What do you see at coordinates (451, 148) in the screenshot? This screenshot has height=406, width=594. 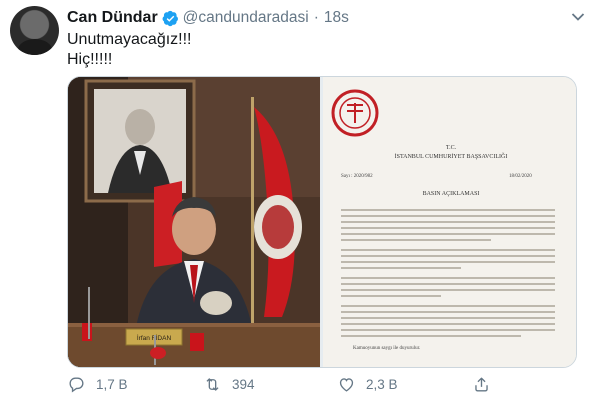 I see `doc-tc: T.C.` at bounding box center [451, 148].